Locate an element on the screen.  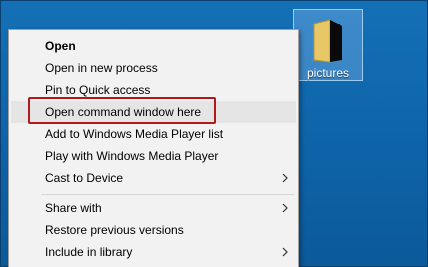
menu-item-open: Open is located at coordinates (153, 46).